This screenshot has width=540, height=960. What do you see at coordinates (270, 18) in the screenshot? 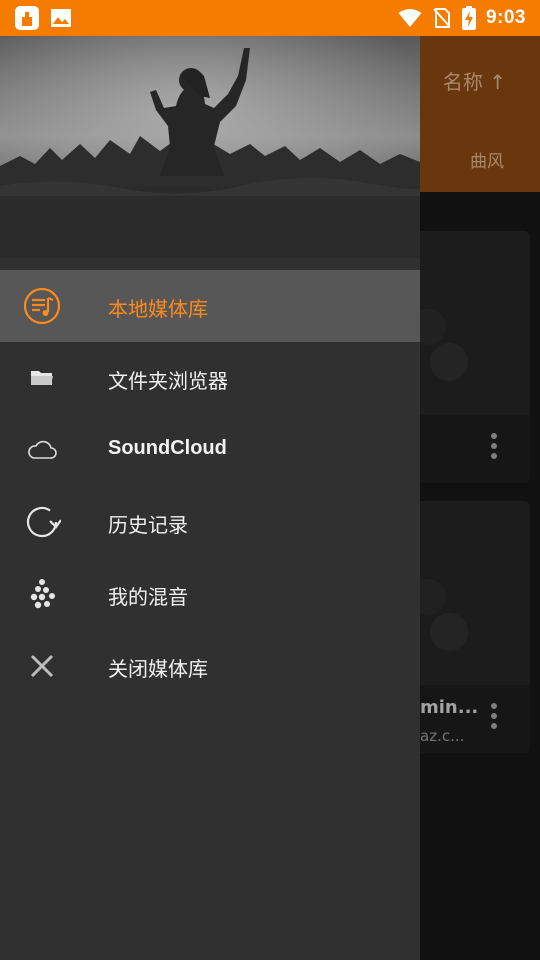
I see `status-bar: 9:03` at bounding box center [270, 18].